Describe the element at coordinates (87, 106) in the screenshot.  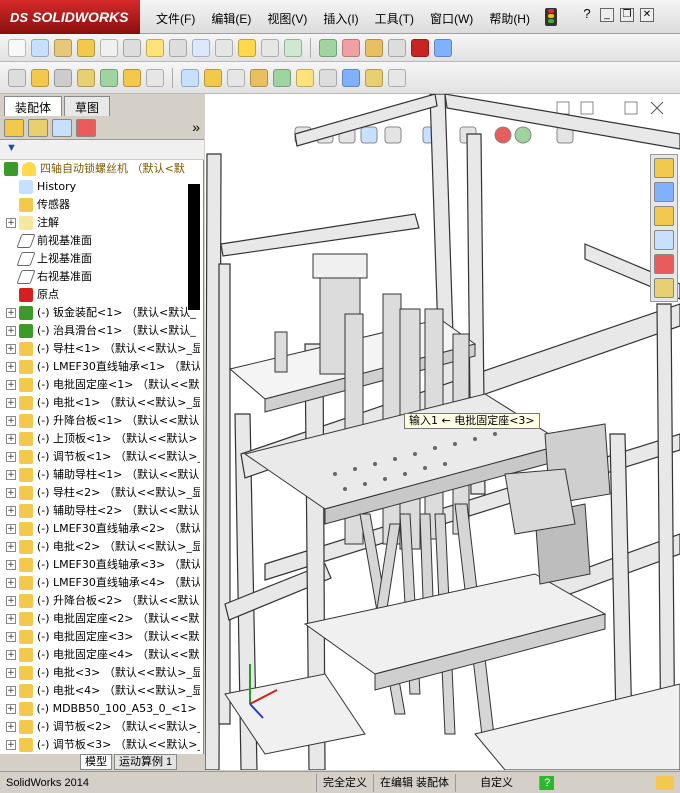
I see `tab-sketch: 草图` at that location.